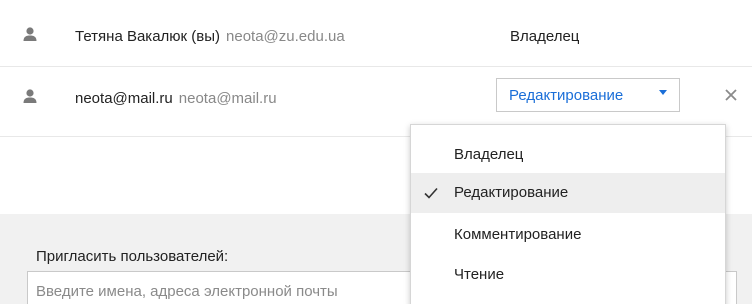 The height and width of the screenshot is (304, 752). I want to click on menu-item-editing: Редактирование, so click(568, 193).